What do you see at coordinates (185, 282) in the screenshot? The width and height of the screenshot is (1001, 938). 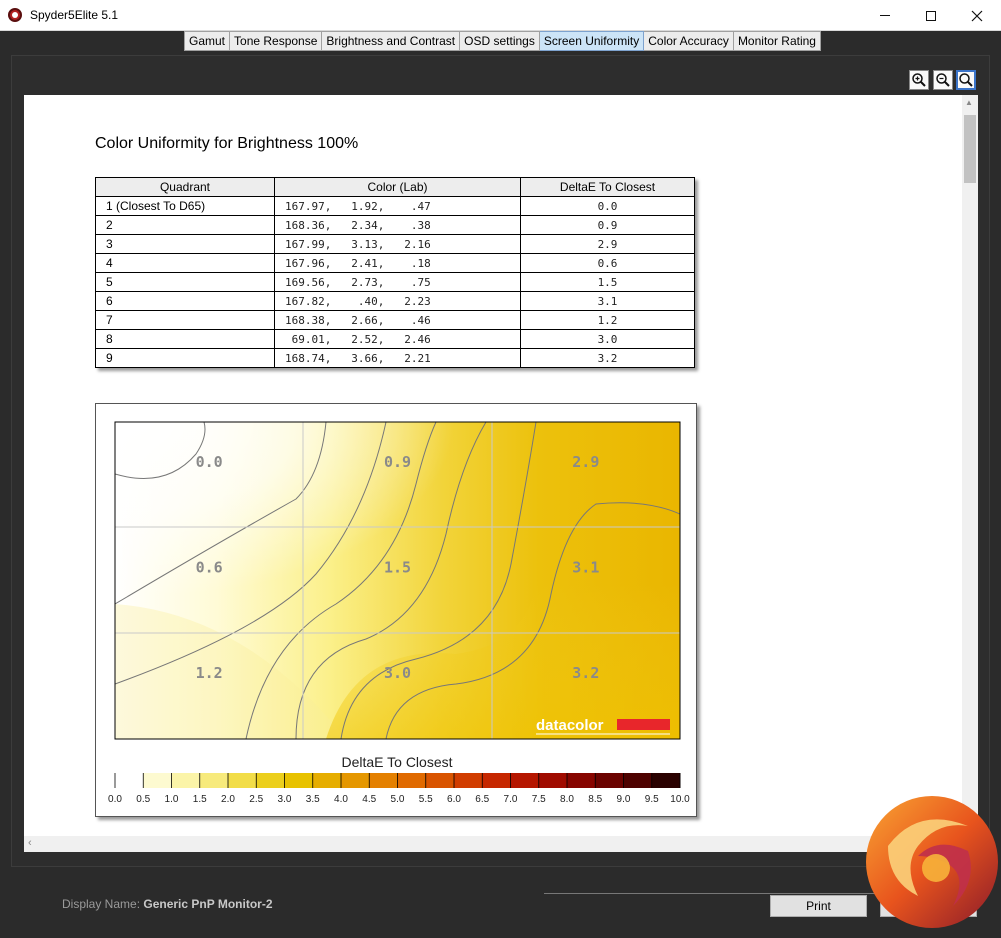 I see `quadrant-cell: 5` at bounding box center [185, 282].